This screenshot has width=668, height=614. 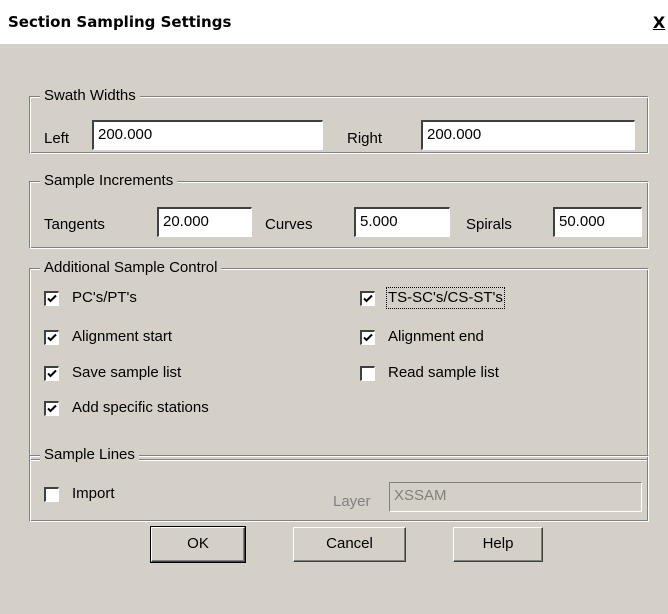 I want to click on close-button: X, so click(x=659, y=23).